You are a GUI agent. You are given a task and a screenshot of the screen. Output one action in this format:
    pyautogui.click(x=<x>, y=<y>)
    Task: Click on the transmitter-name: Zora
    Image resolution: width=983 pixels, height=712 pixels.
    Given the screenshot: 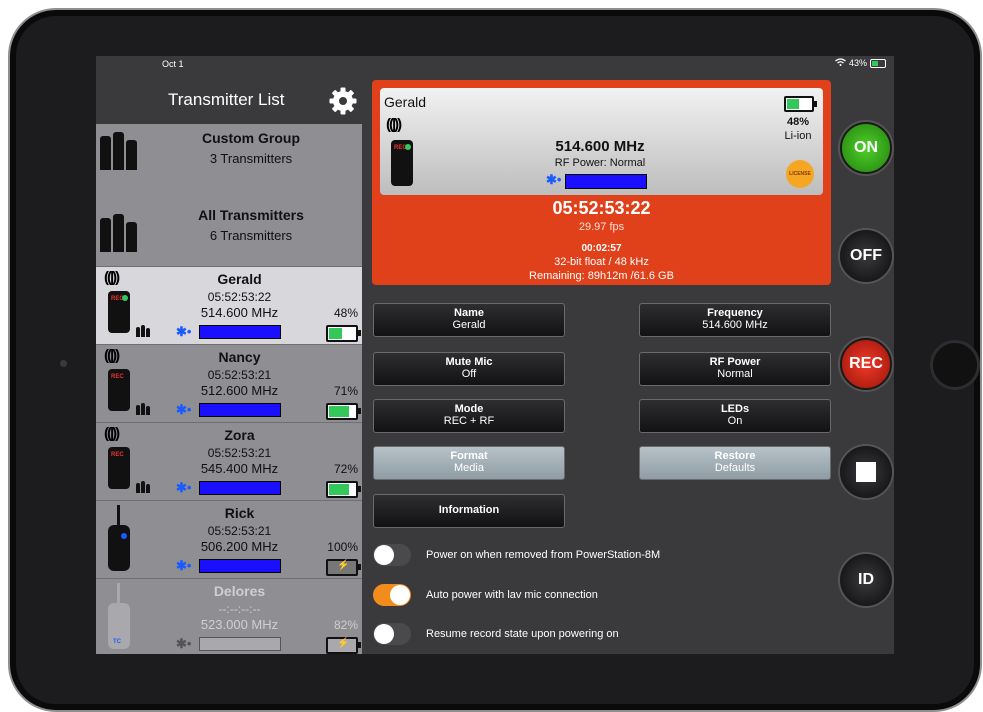 What is the action you would take?
    pyautogui.click(x=239, y=435)
    